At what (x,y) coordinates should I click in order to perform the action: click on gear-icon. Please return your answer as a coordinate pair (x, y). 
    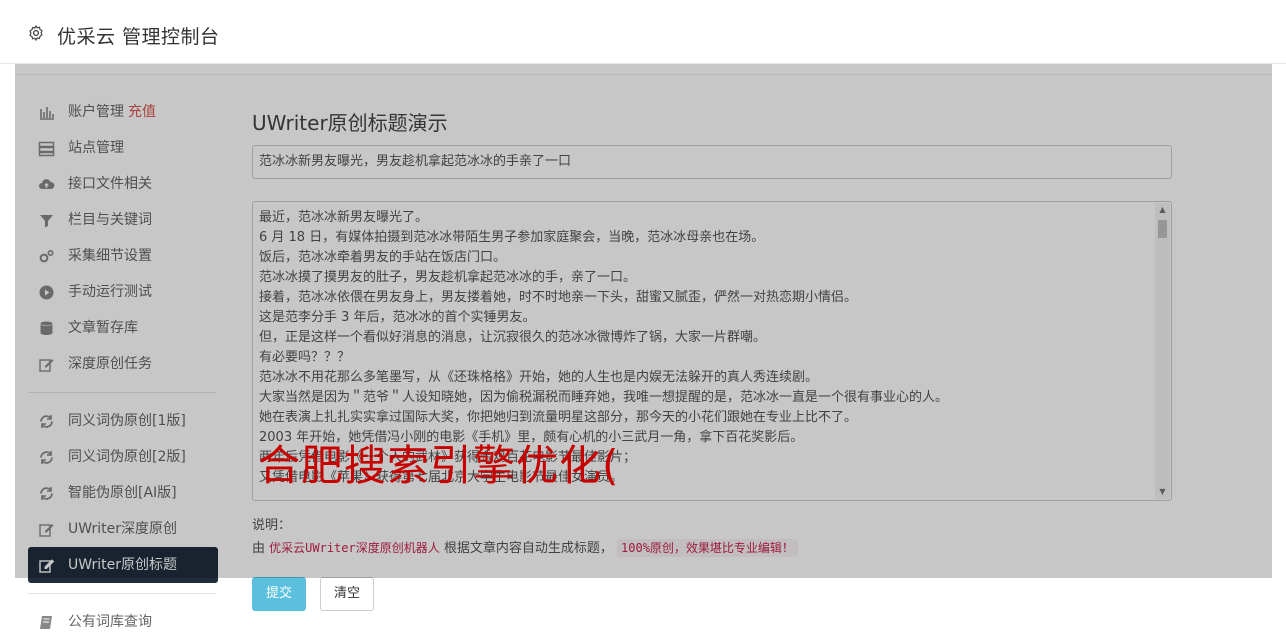
    Looking at the image, I should click on (36, 33).